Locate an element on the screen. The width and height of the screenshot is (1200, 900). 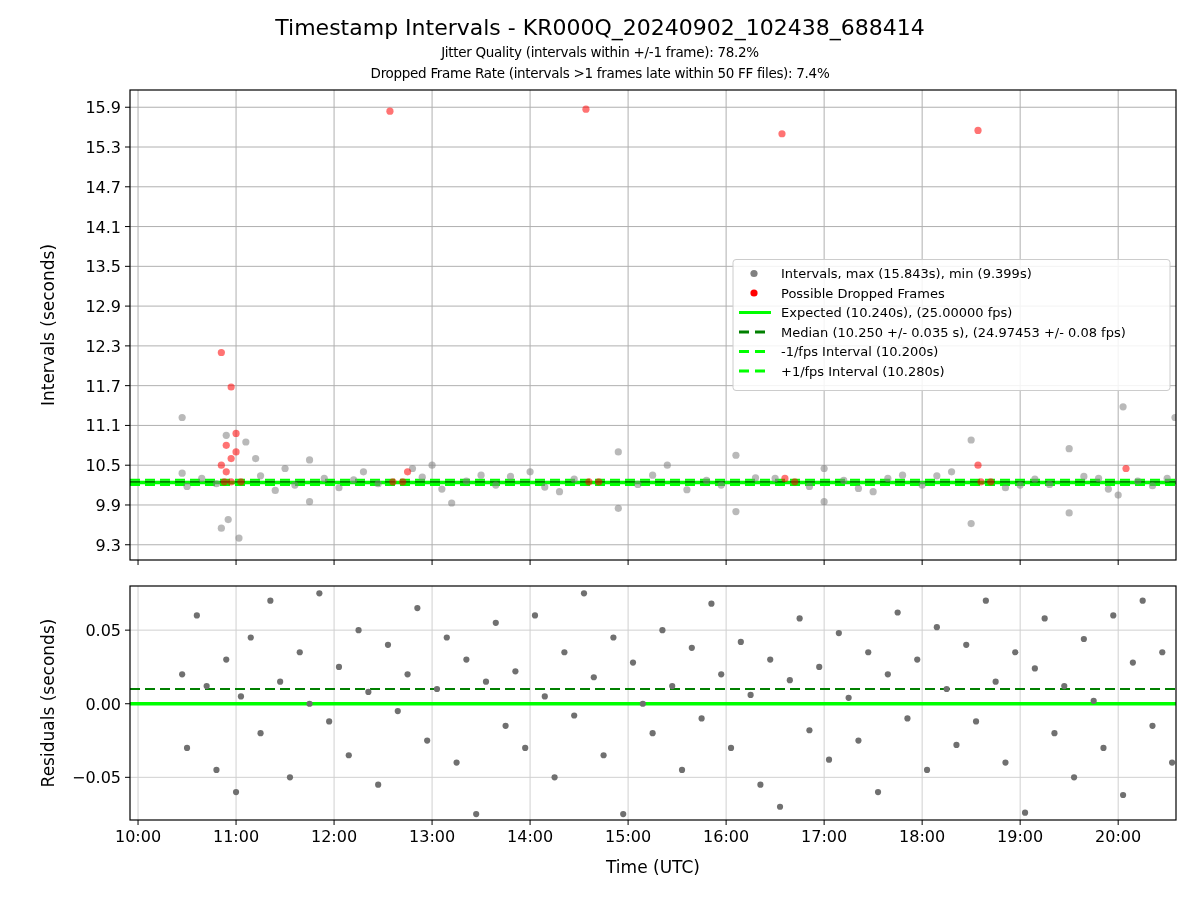
tick-label: 10.5 is located at coordinates (103, 466).